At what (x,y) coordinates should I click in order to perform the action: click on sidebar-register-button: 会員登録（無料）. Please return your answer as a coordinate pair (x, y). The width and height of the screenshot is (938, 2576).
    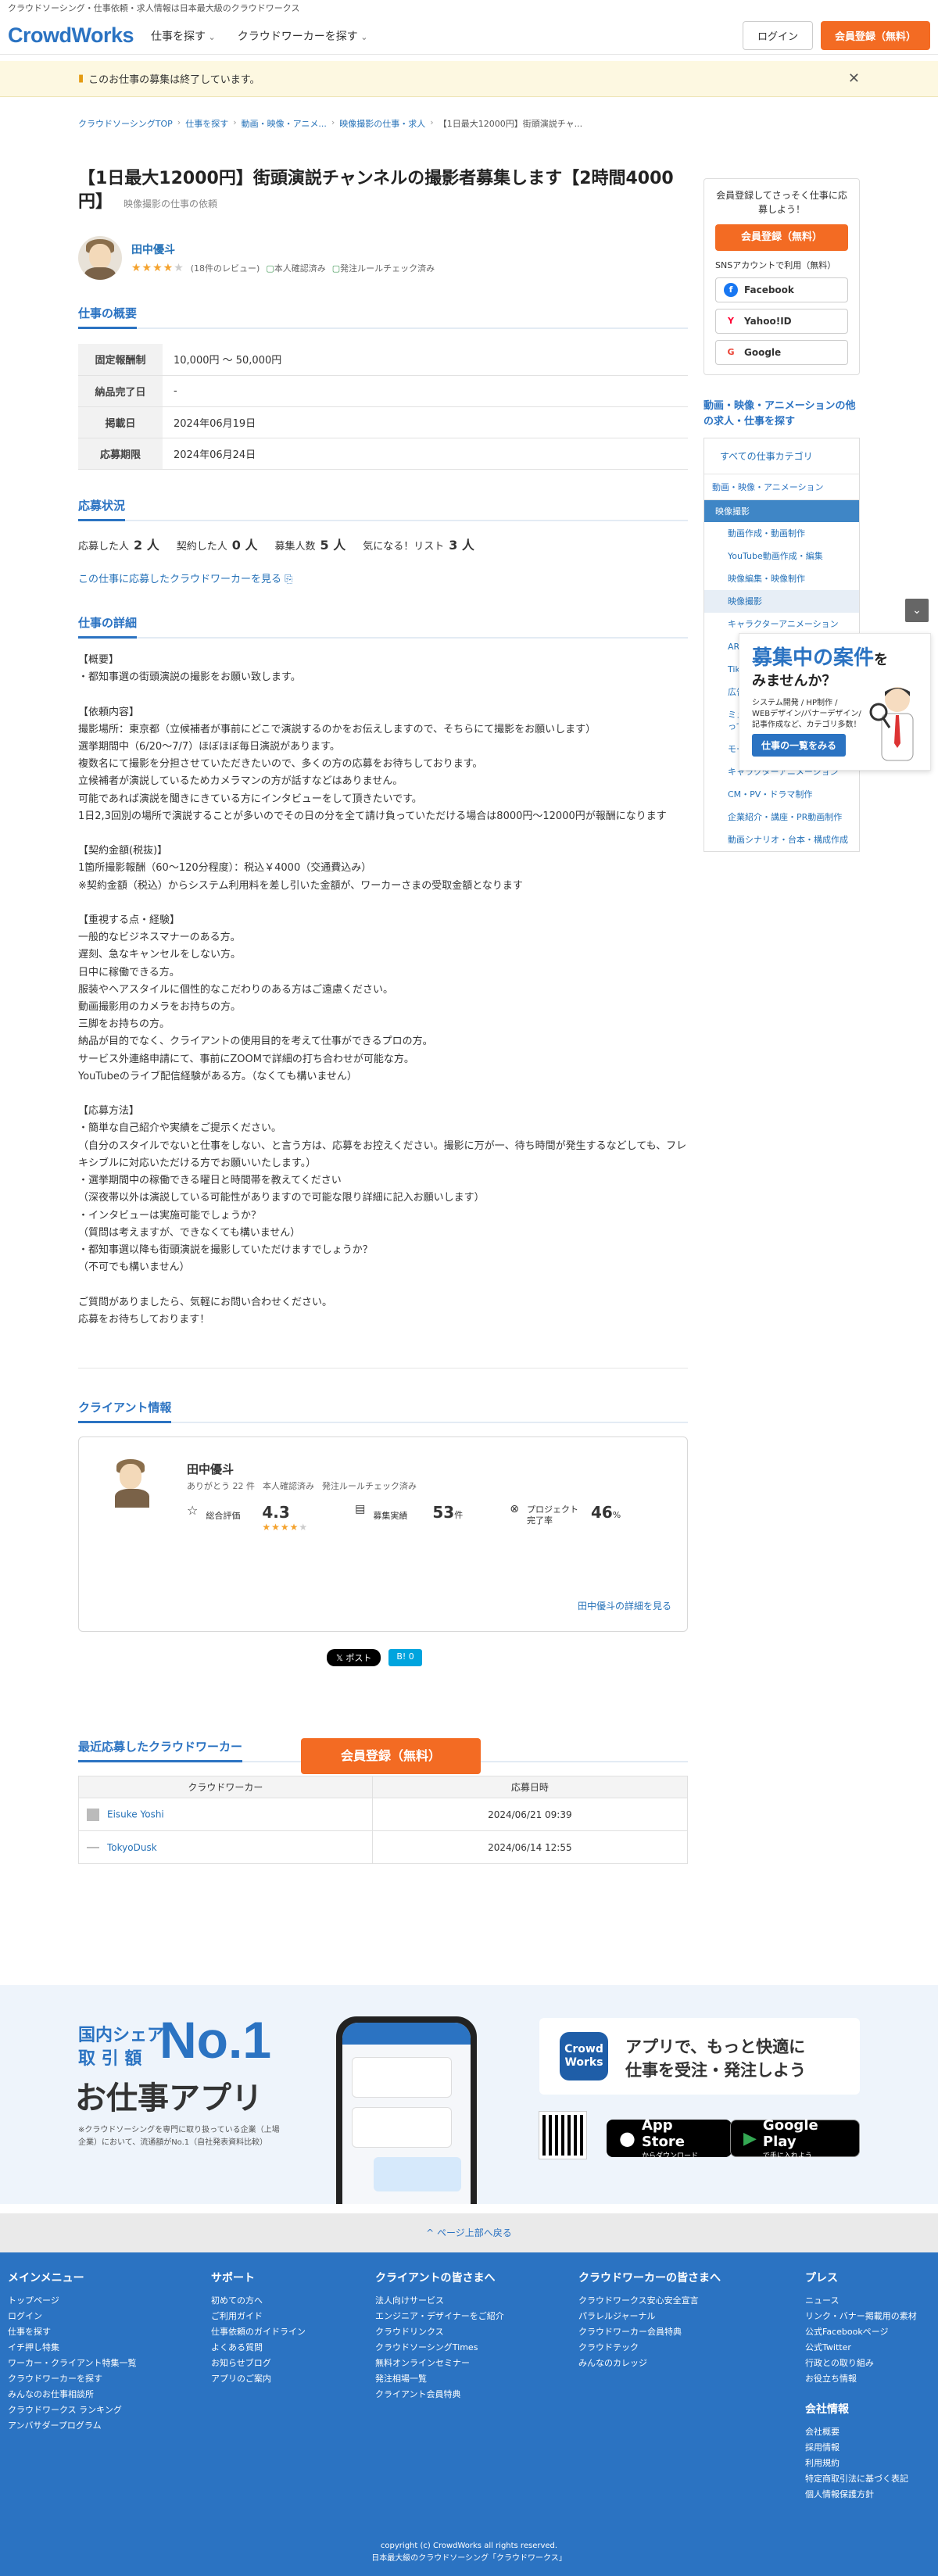
    Looking at the image, I should click on (781, 237).